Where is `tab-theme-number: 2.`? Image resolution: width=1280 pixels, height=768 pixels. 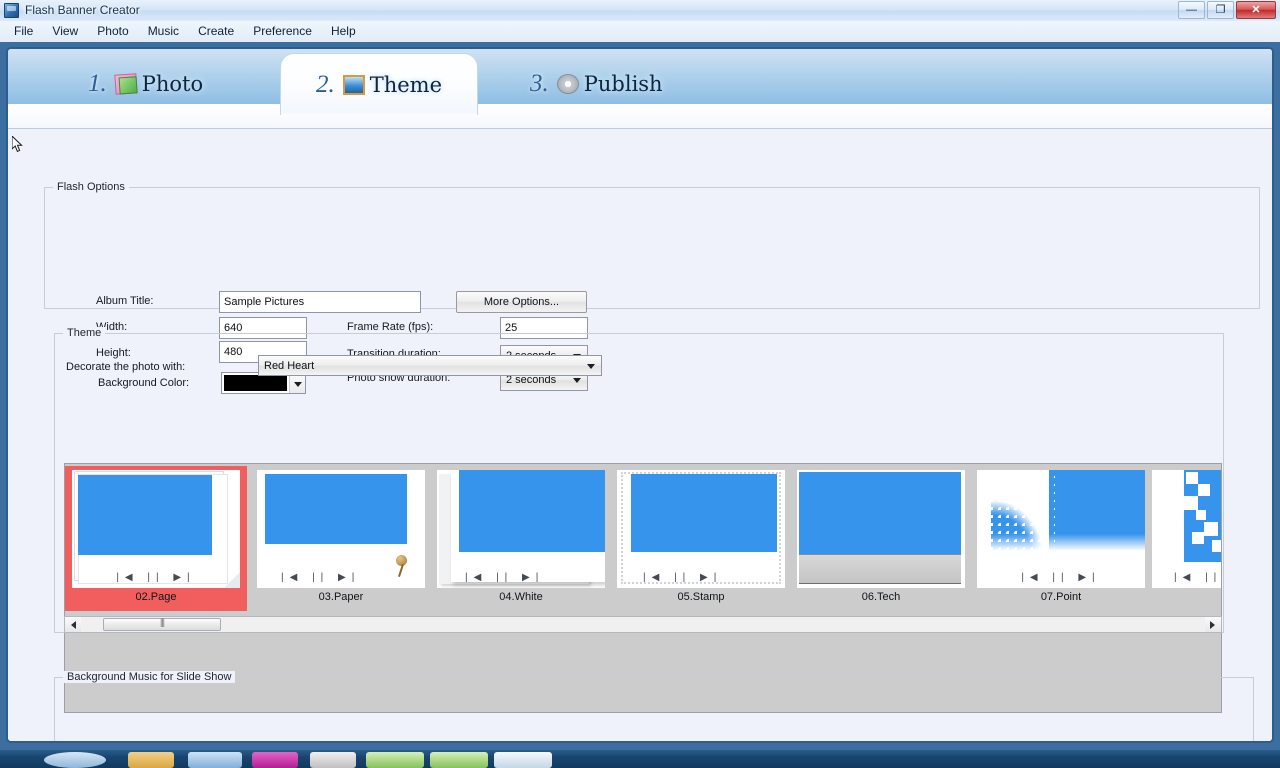 tab-theme-number: 2. is located at coordinates (325, 84).